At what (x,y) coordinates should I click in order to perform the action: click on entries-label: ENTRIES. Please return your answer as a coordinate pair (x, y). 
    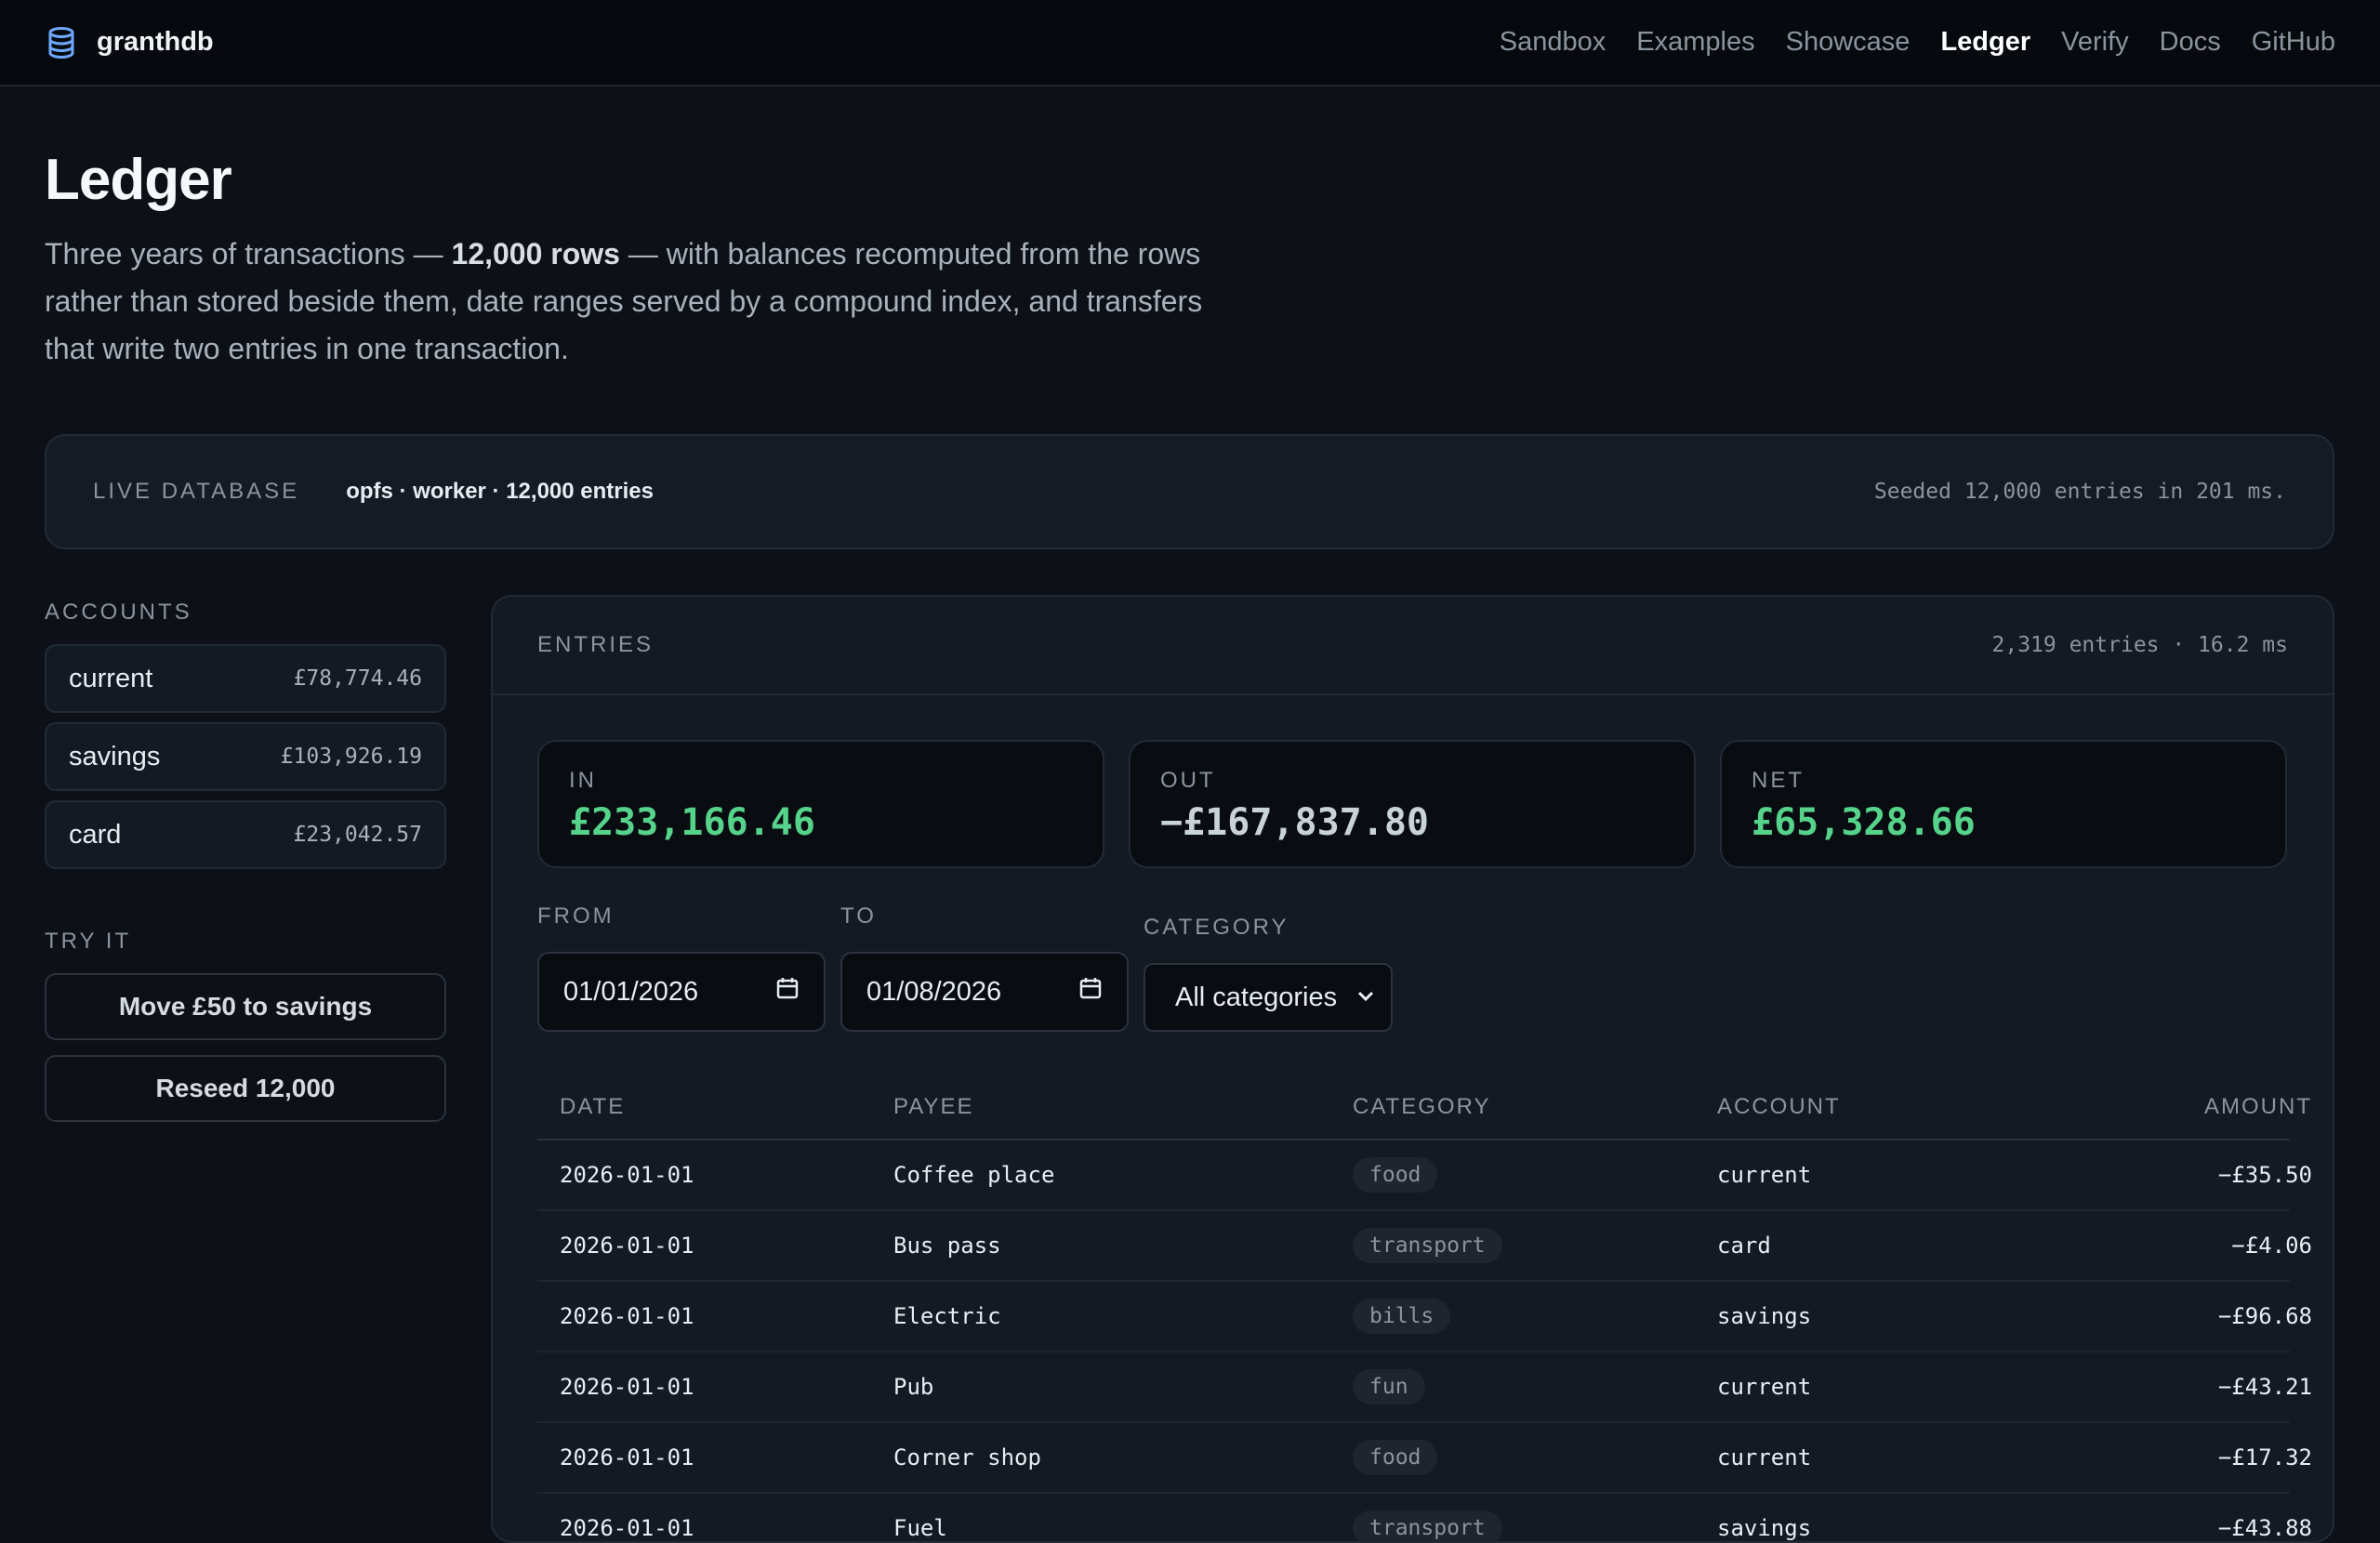
    Looking at the image, I should click on (595, 644).